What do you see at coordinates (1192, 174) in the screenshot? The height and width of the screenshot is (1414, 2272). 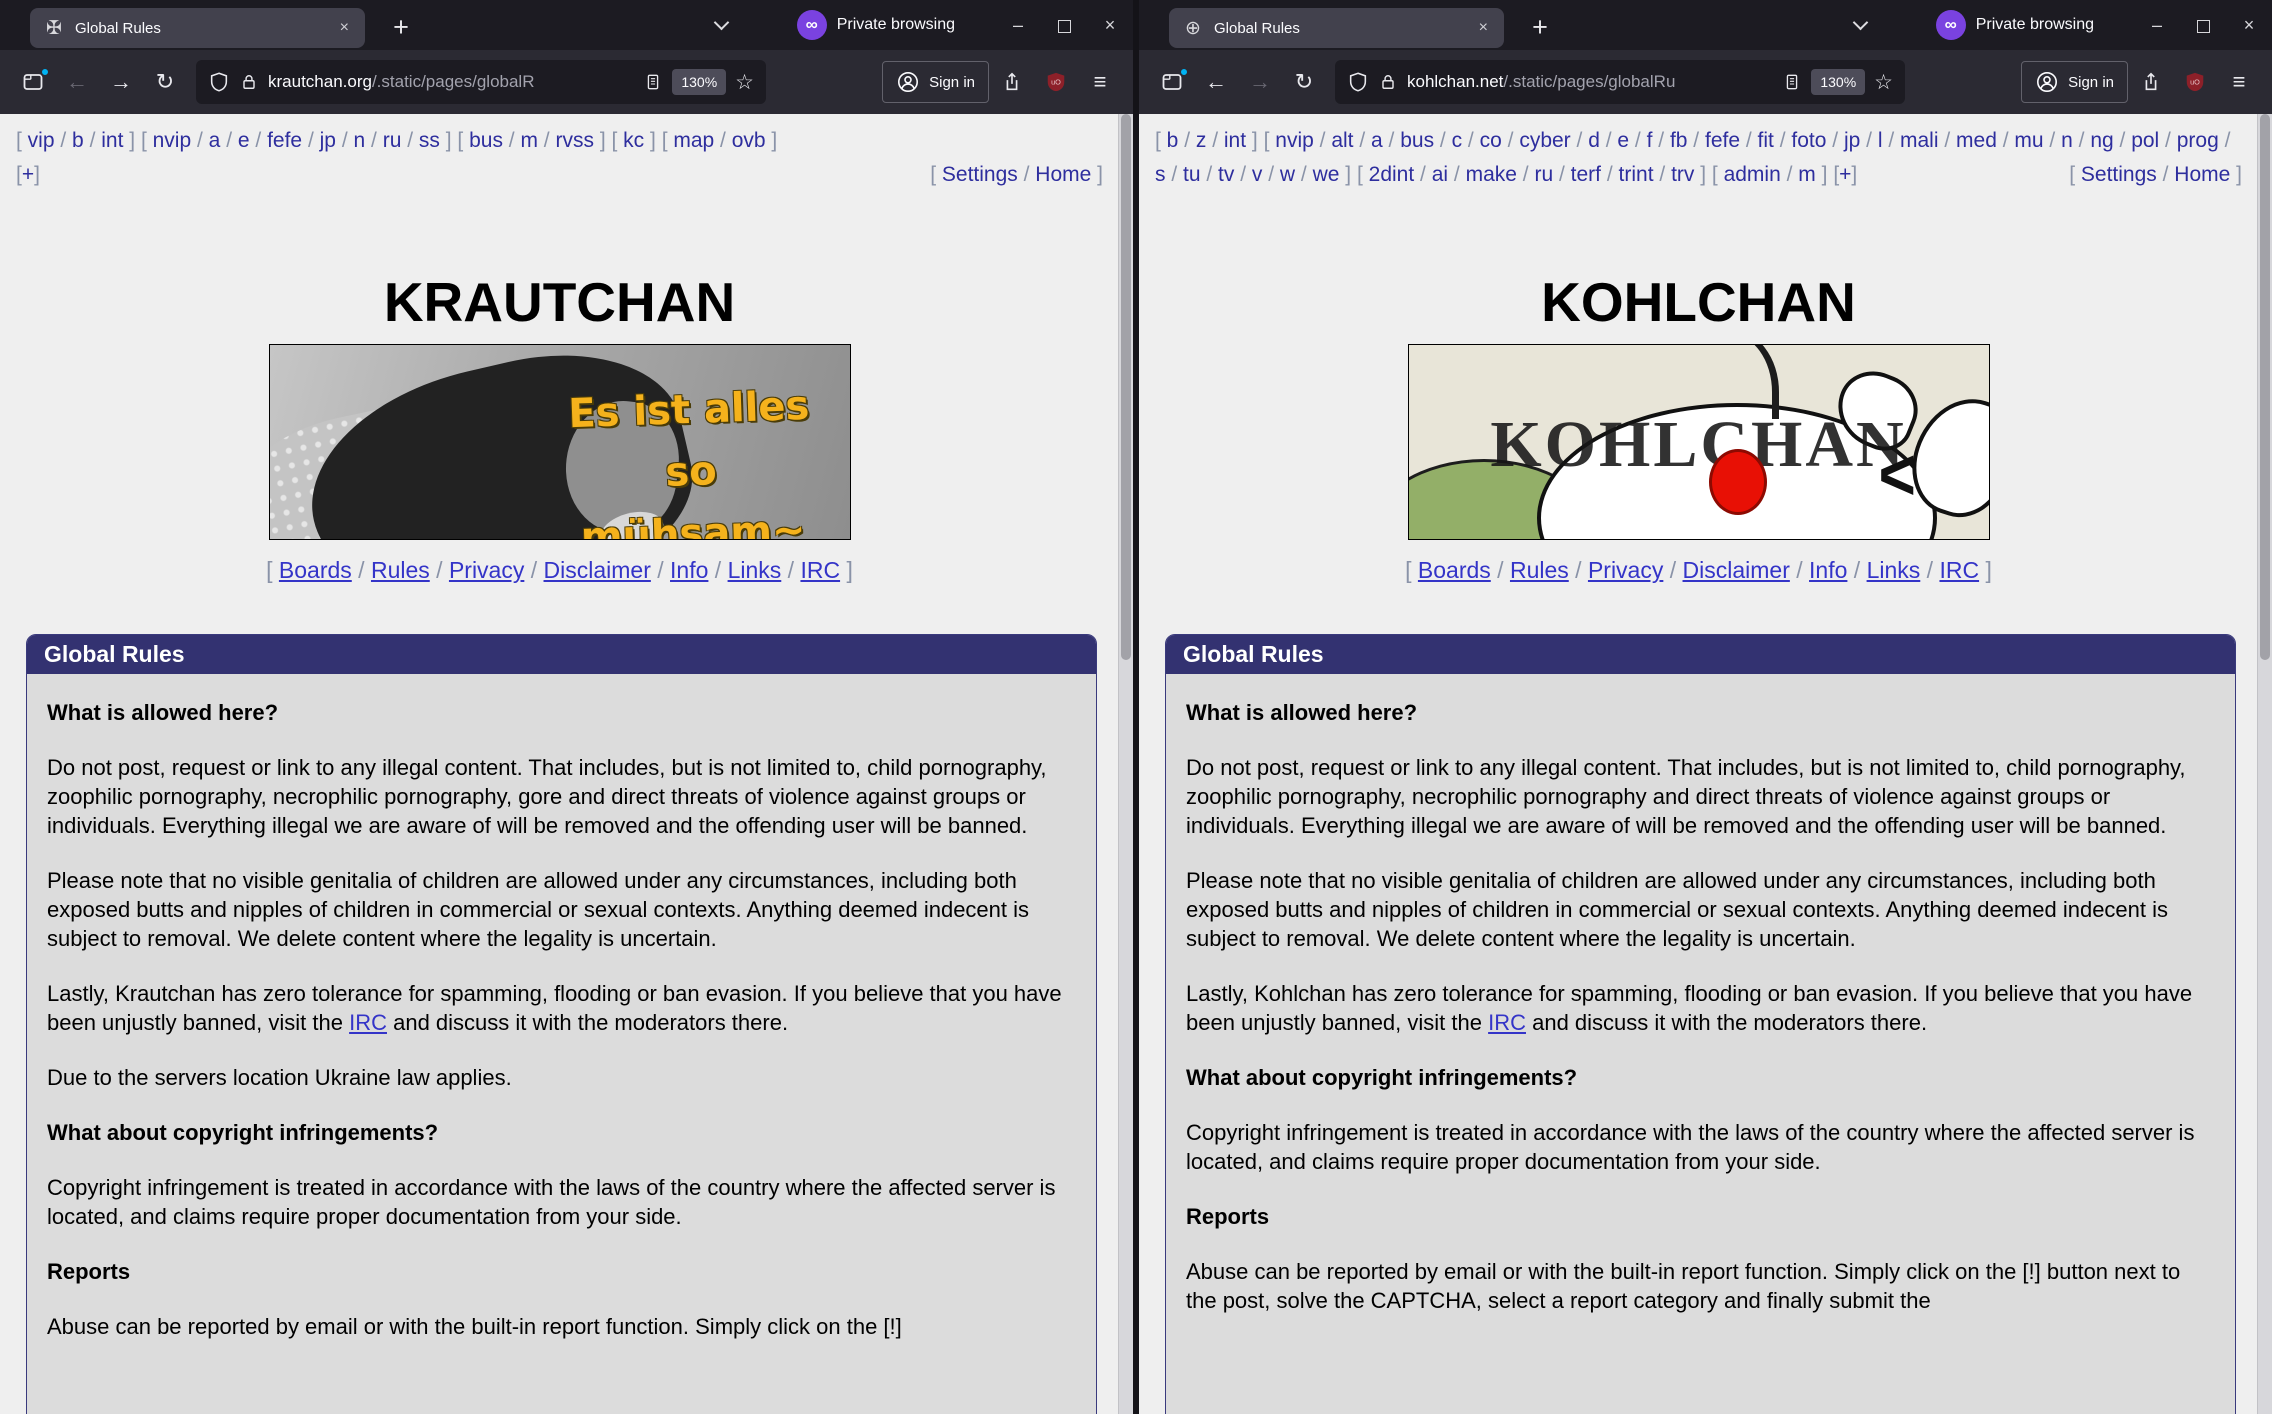 I see `link-tu: tu` at bounding box center [1192, 174].